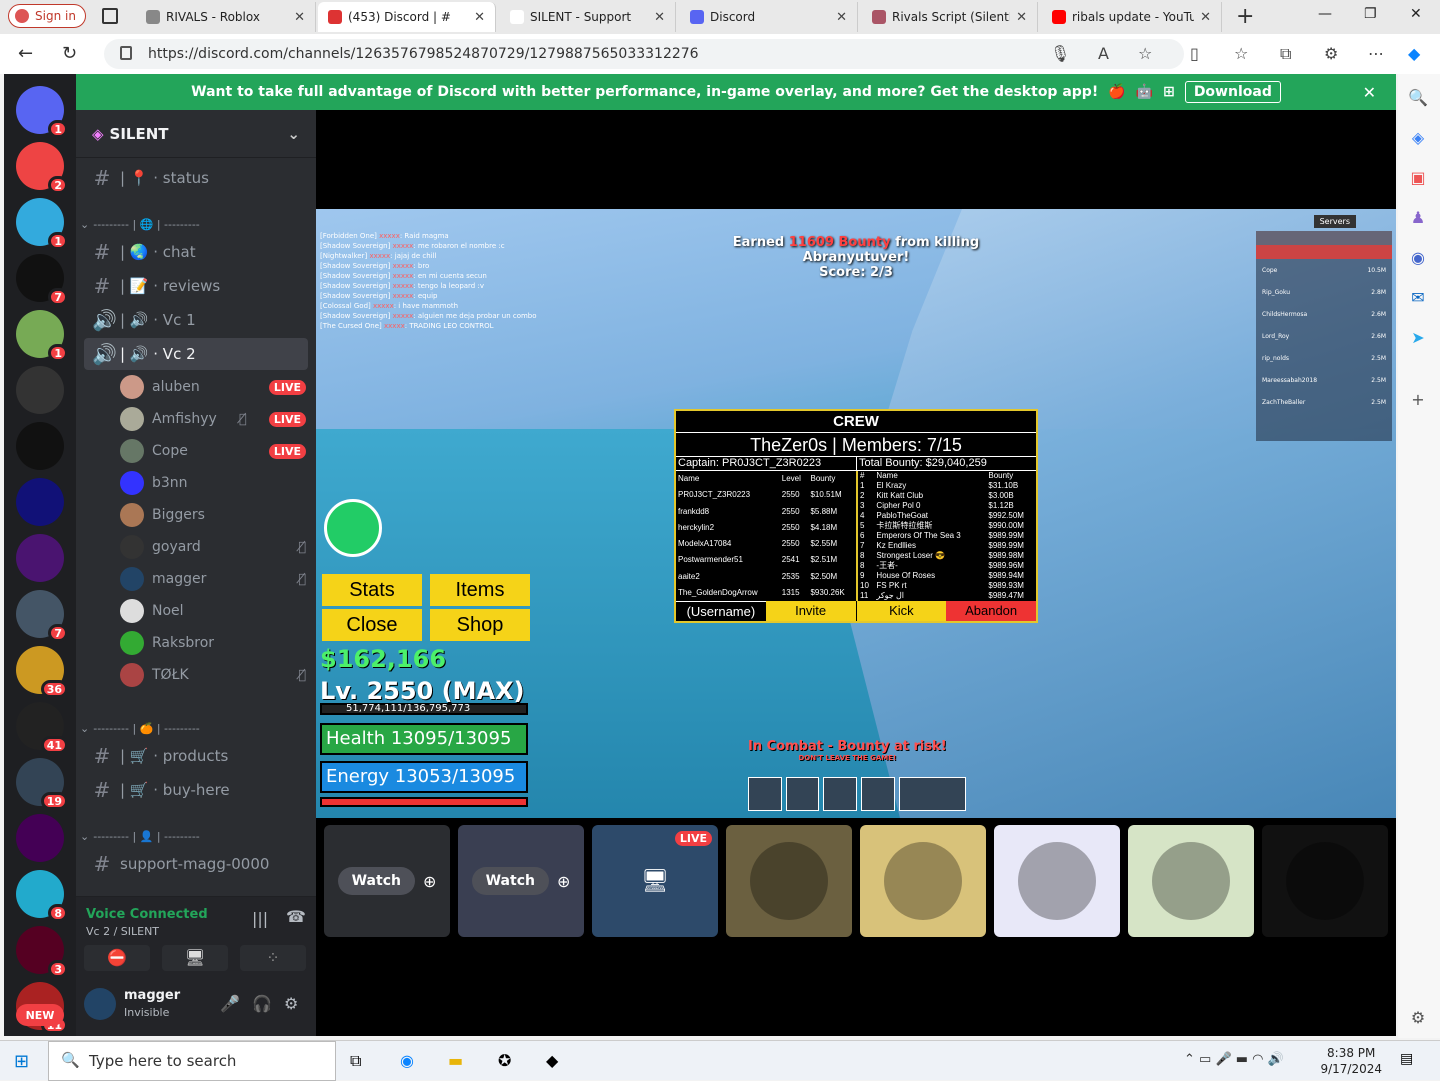  What do you see at coordinates (1245, 16) in the screenshot?
I see `new-tab-button: +` at bounding box center [1245, 16].